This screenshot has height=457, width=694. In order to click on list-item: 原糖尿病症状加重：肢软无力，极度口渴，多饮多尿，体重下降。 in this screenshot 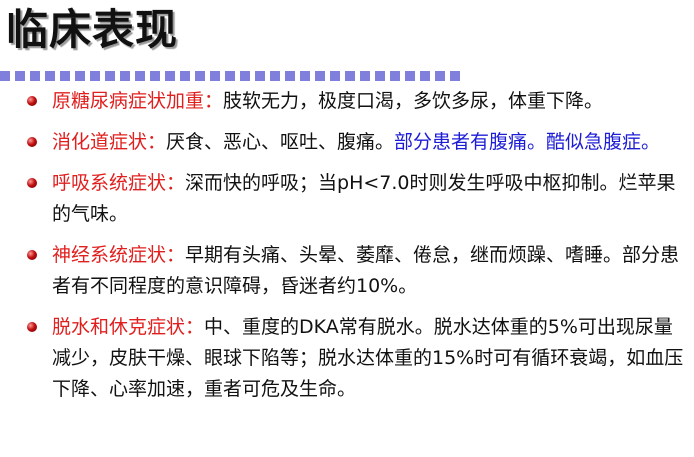, I will do `click(354, 101)`.